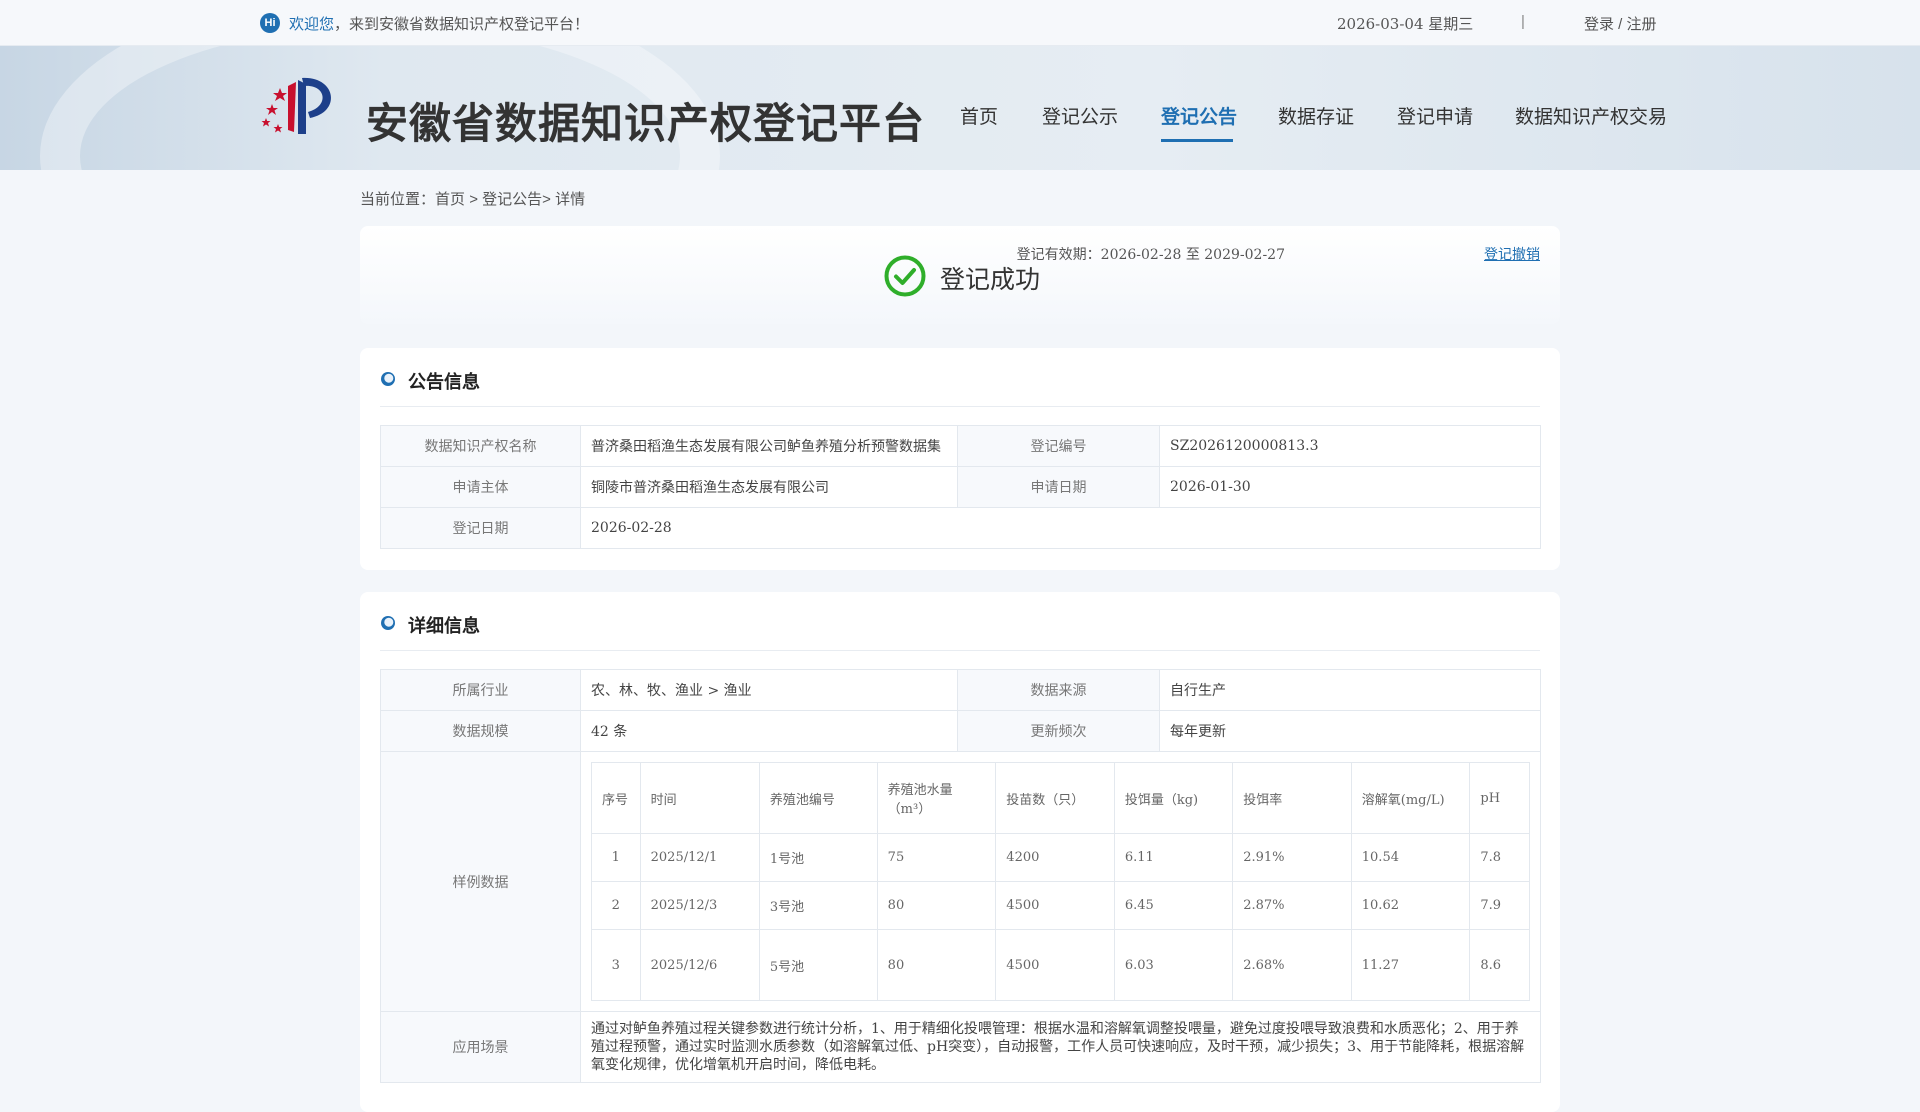  What do you see at coordinates (1058, 487) in the screenshot?
I see `label-apply-date: 申请日期` at bounding box center [1058, 487].